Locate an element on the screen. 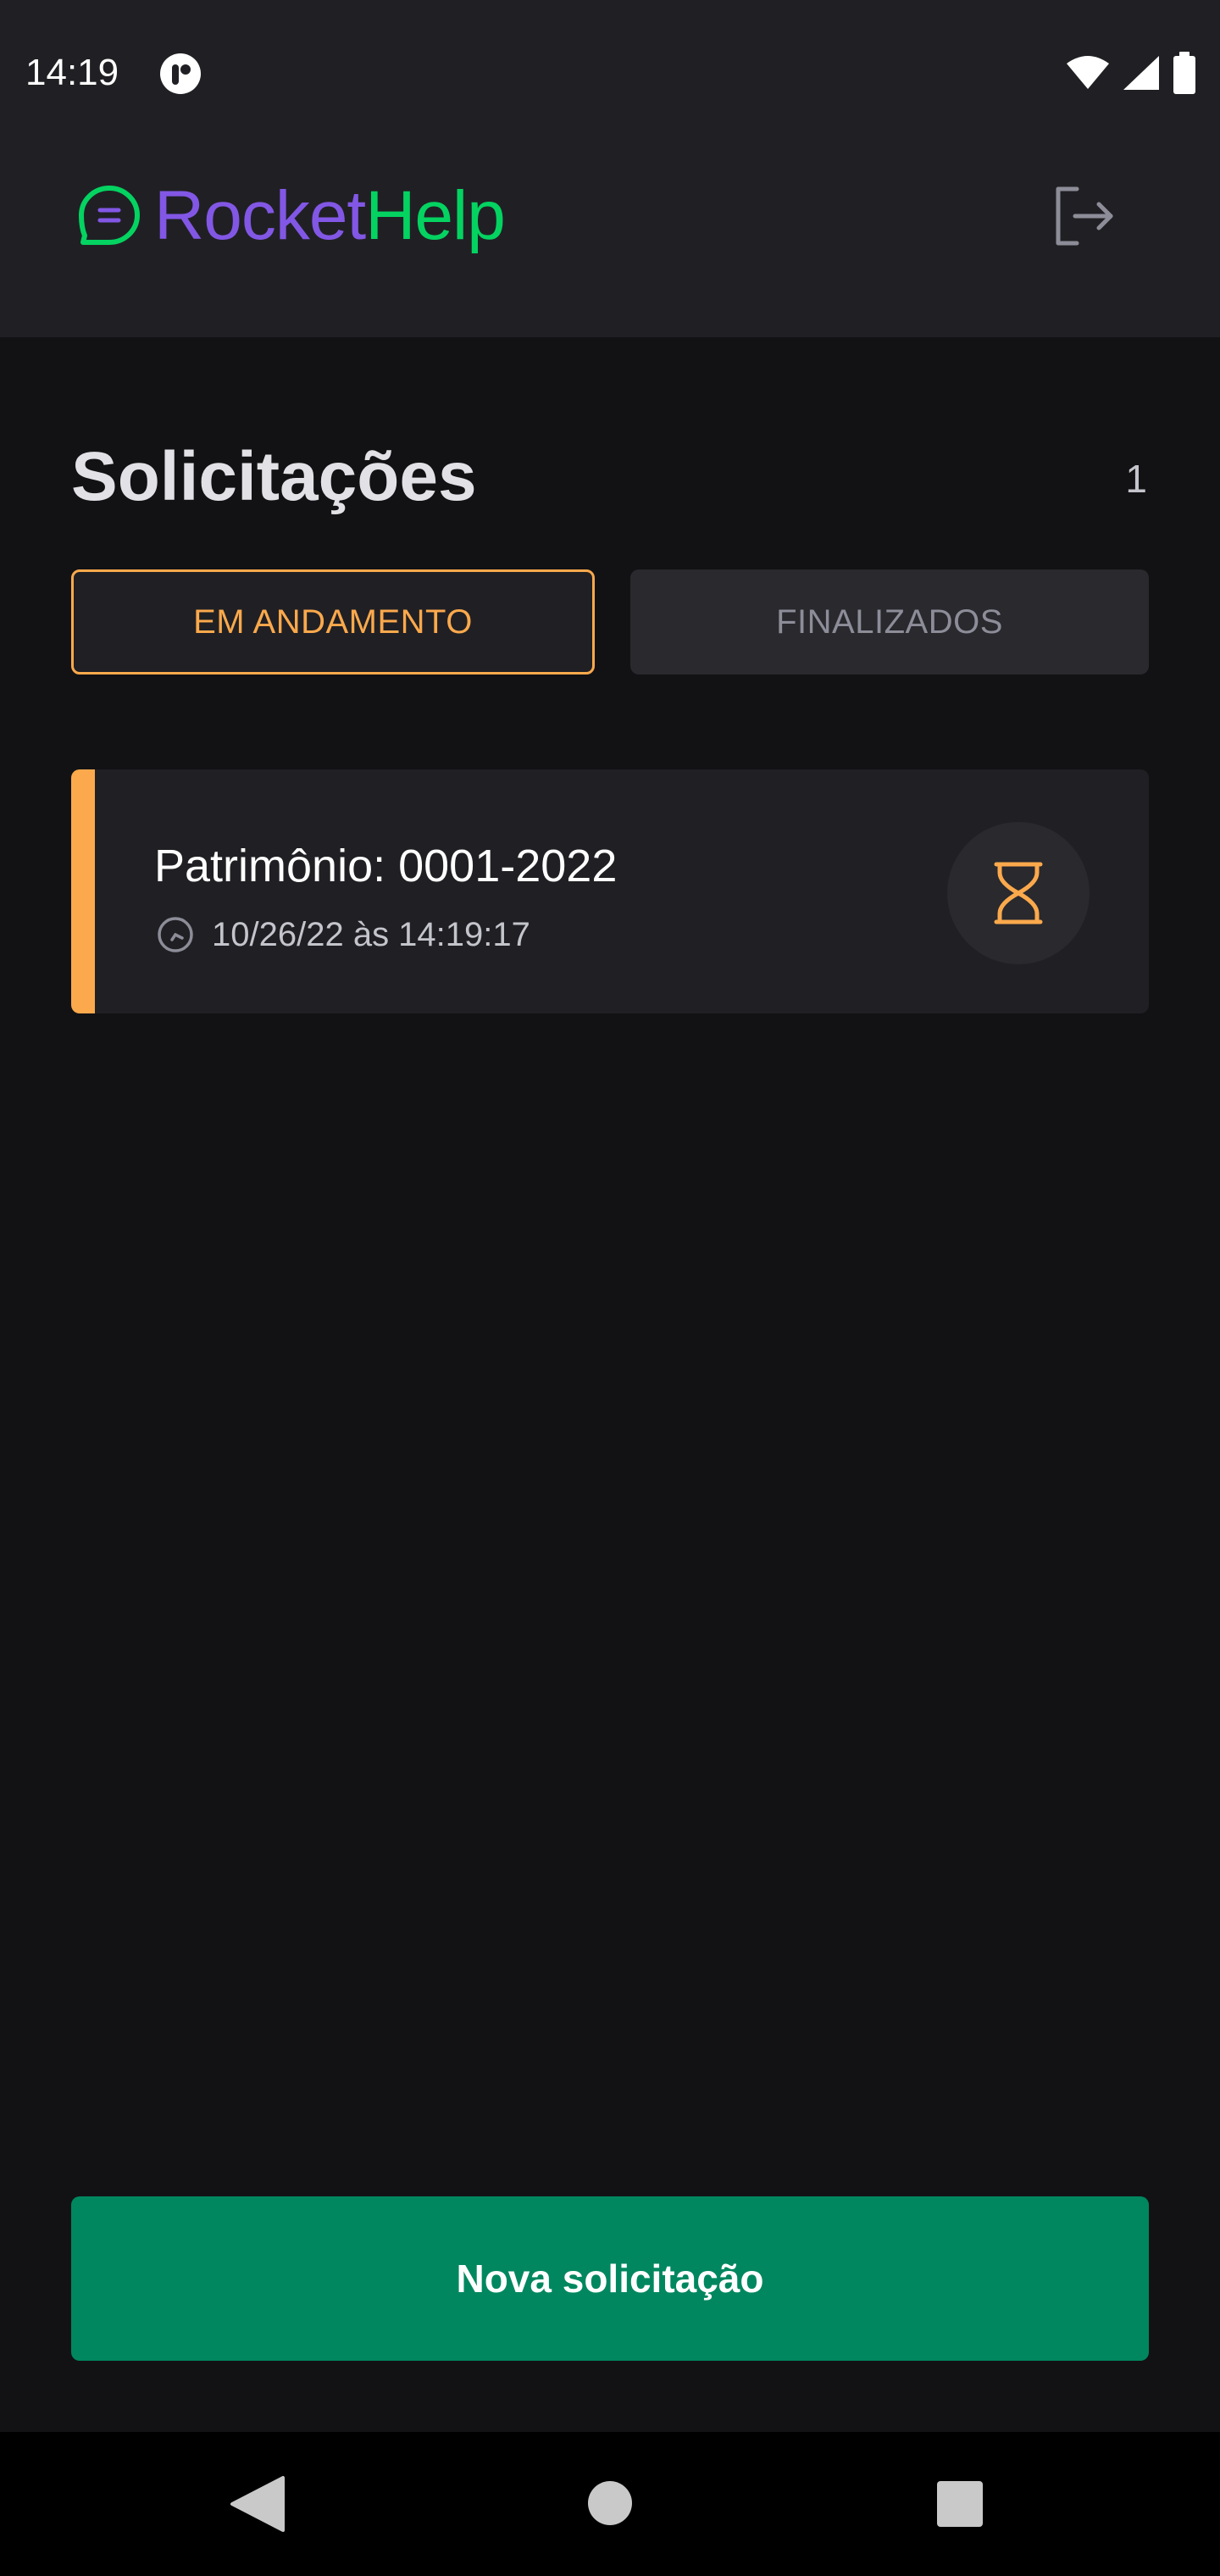  request-meta: 10/26/22 às 14:19:17 is located at coordinates (343, 934).